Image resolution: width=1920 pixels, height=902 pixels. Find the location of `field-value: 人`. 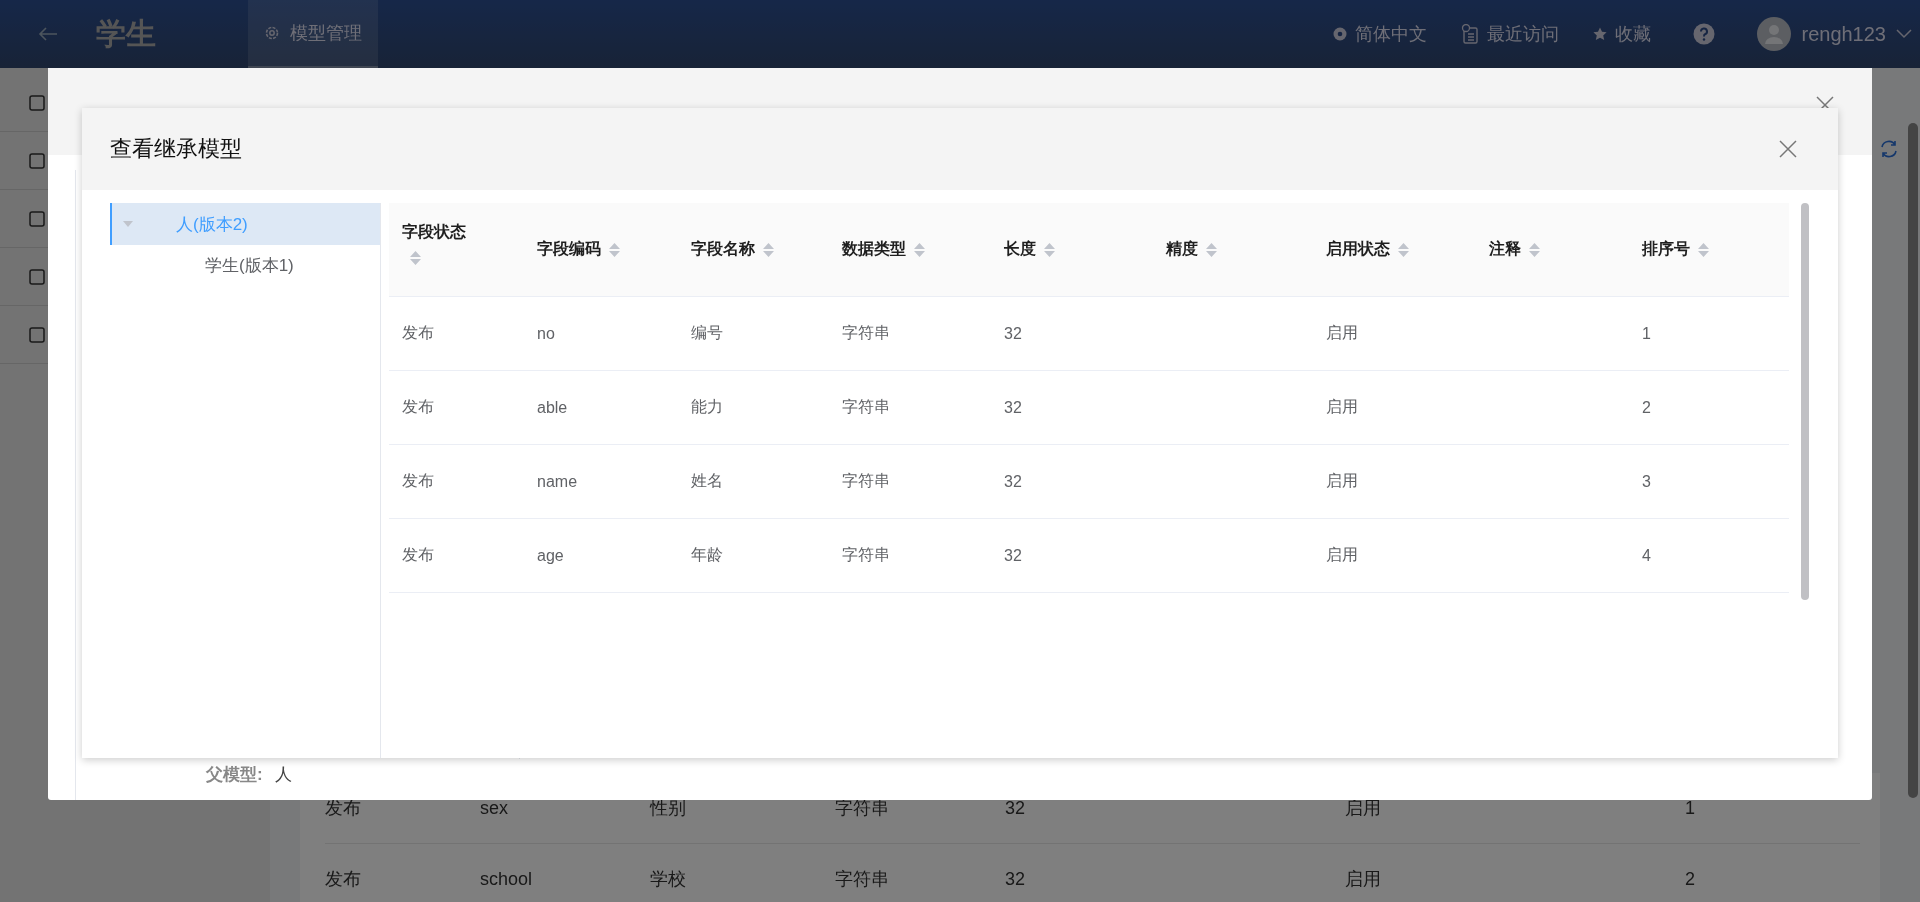

field-value: 人 is located at coordinates (283, 775).